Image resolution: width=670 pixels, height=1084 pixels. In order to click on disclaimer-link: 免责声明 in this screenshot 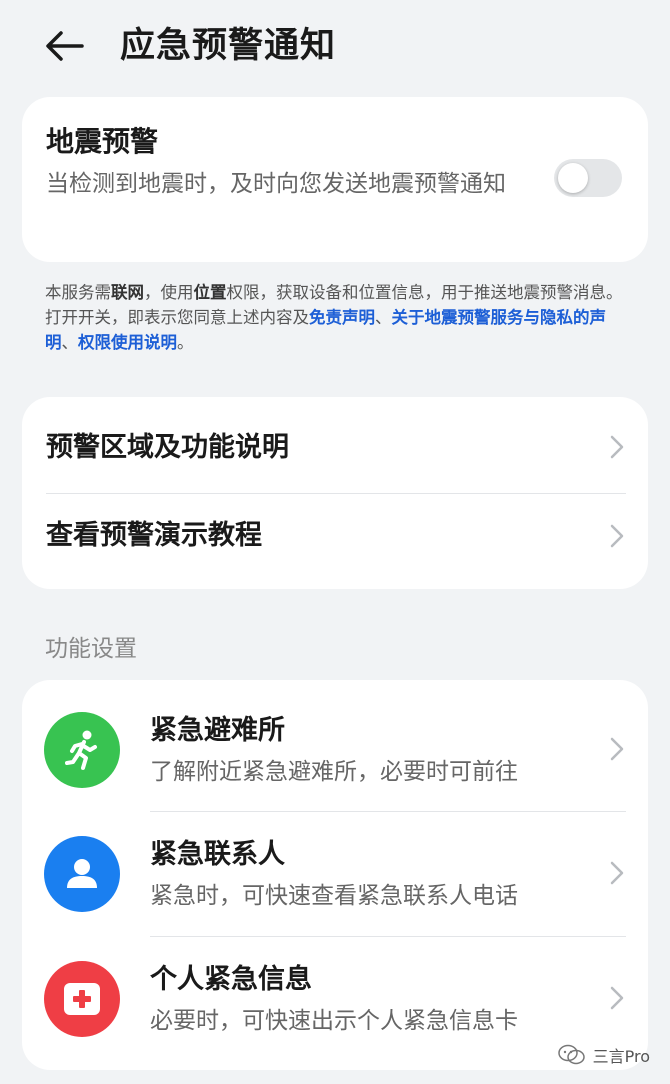, I will do `click(342, 317)`.